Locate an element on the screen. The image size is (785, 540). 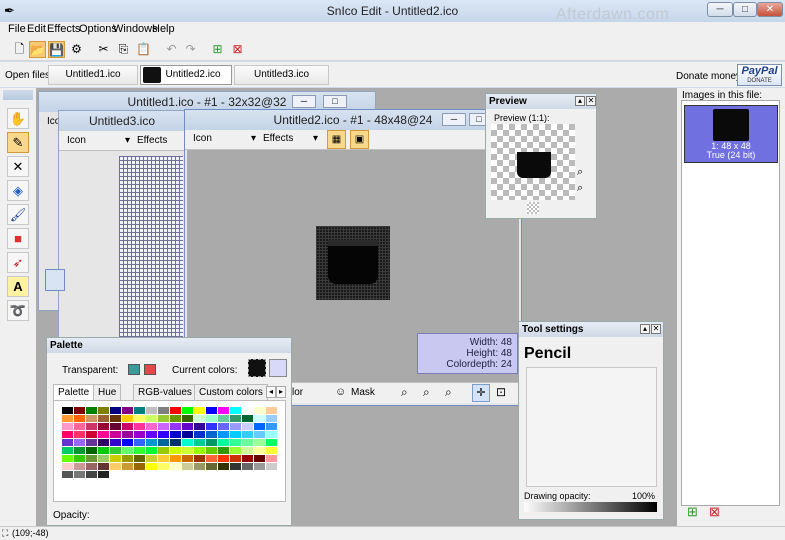
preview-background-icon is located at coordinates (533, 208).